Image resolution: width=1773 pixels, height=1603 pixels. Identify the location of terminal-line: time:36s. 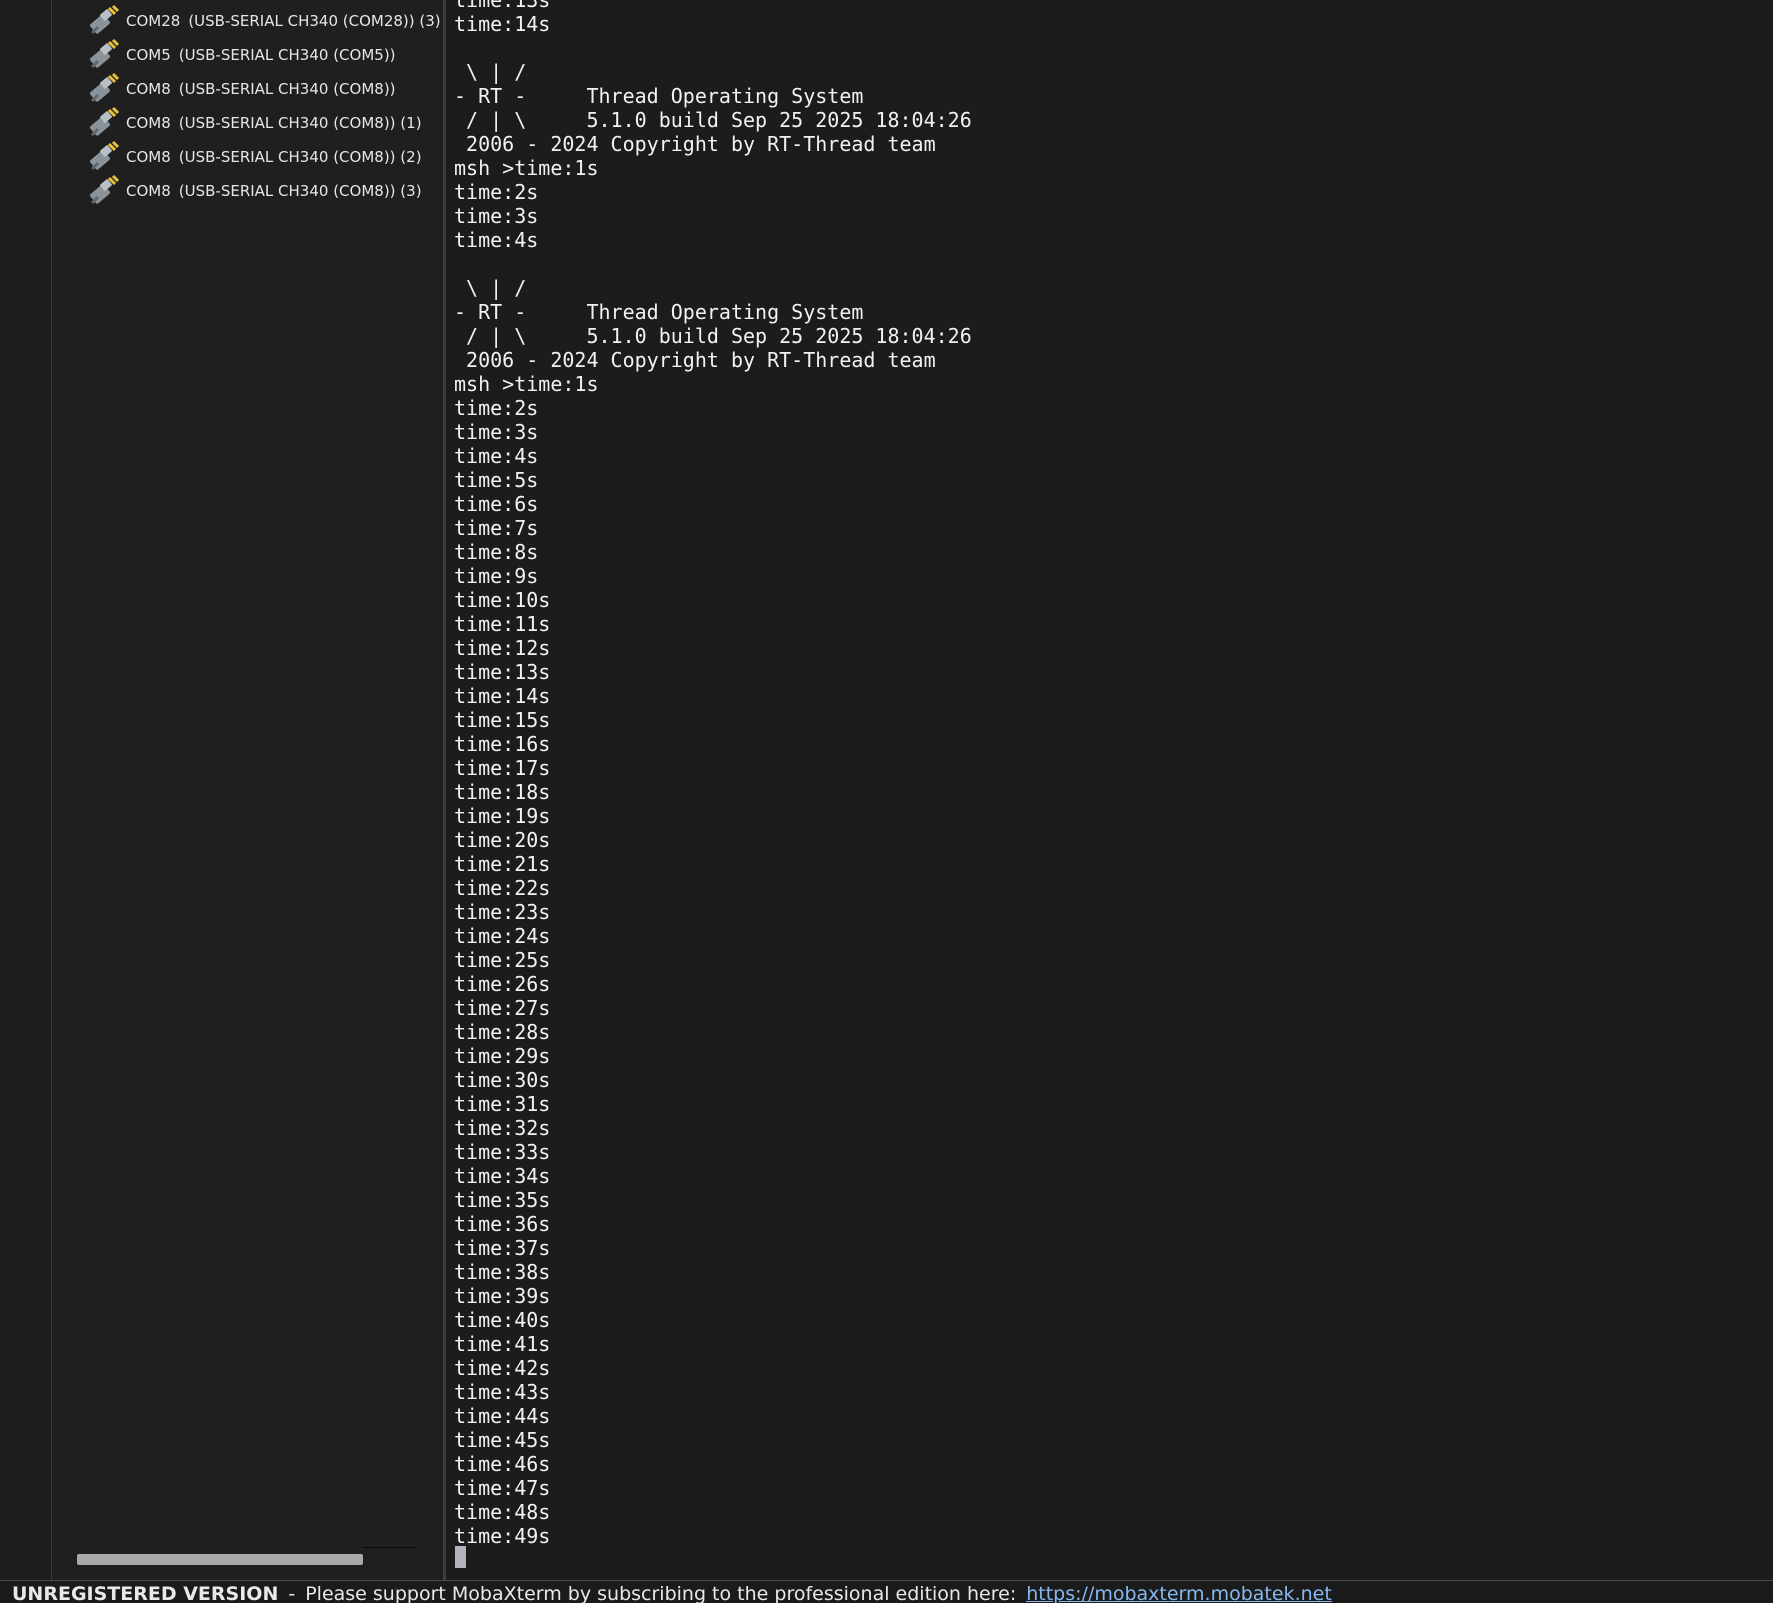
(502, 1224).